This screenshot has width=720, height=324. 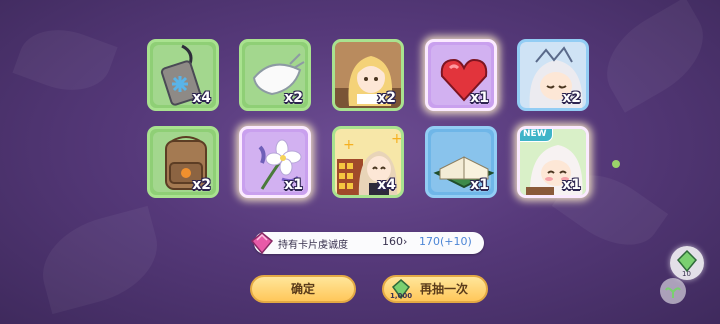 What do you see at coordinates (445, 241) in the screenshot?
I see `affection-next: 170(+10)` at bounding box center [445, 241].